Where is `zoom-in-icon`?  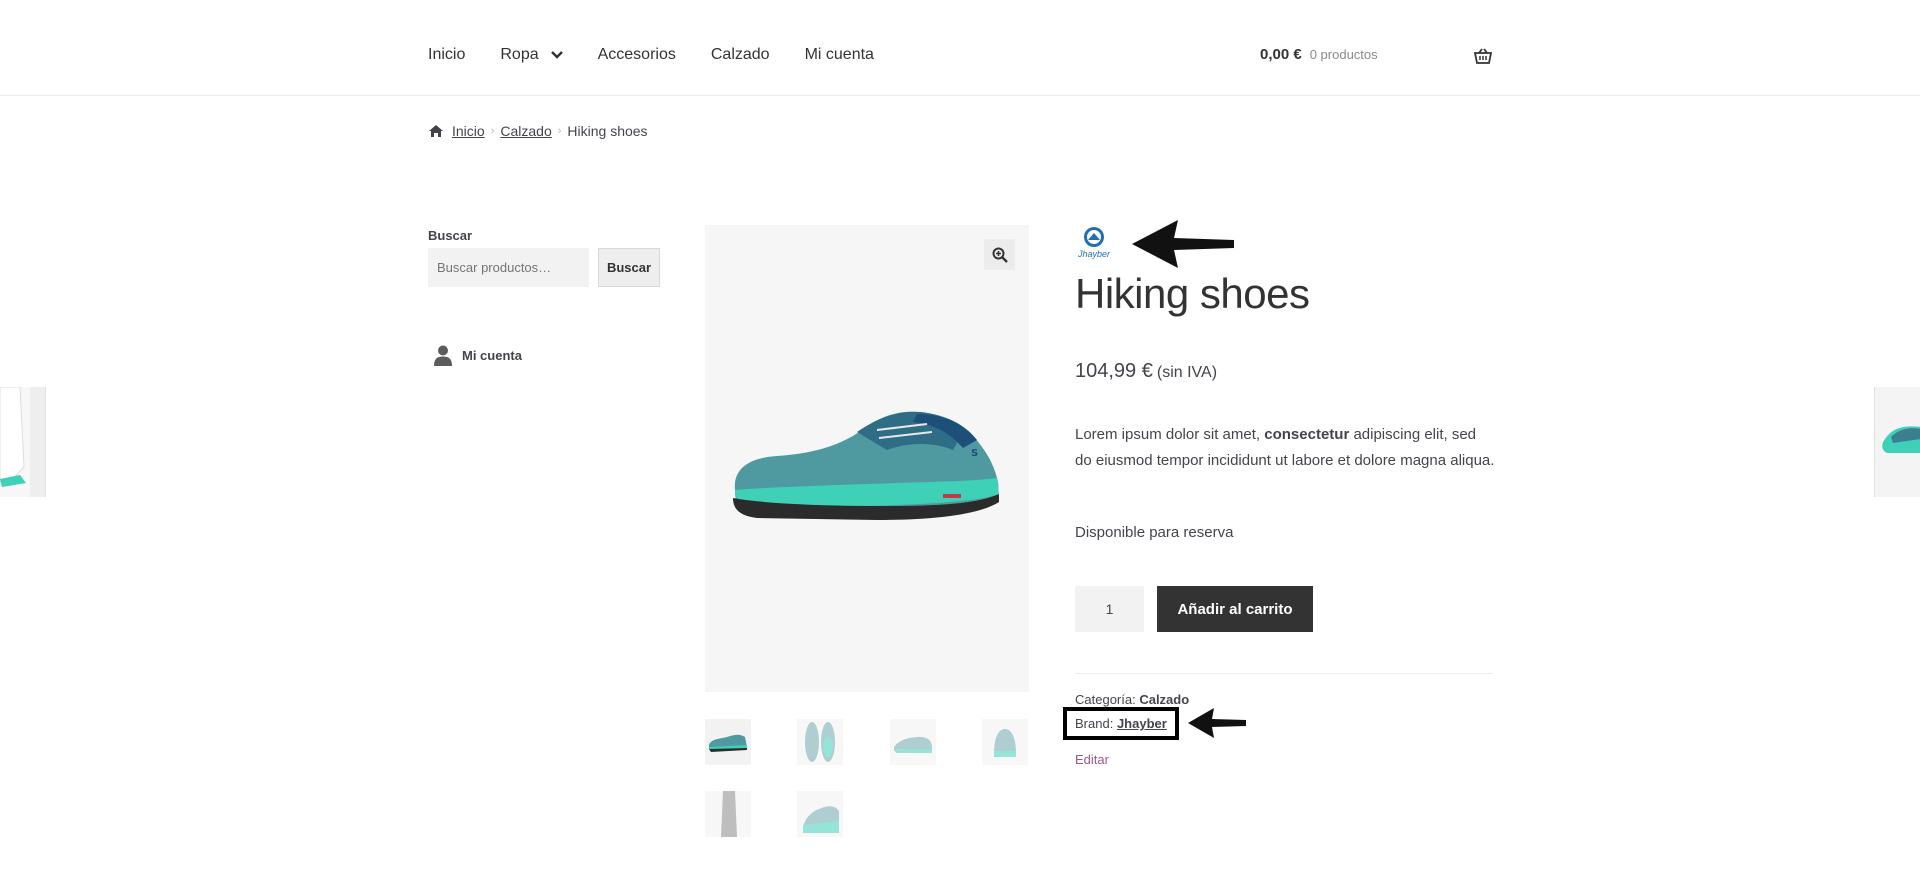 zoom-in-icon is located at coordinates (1000, 255).